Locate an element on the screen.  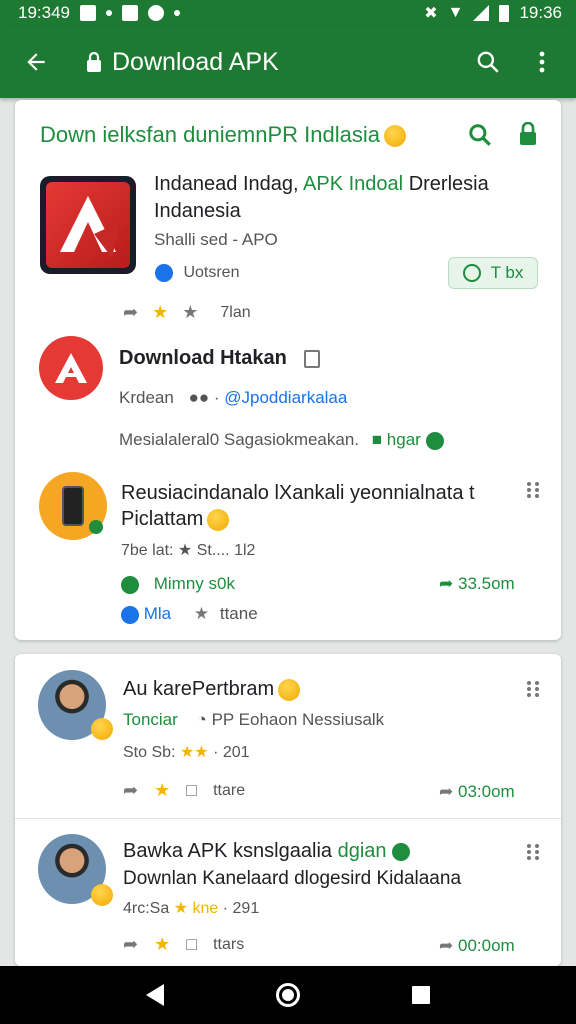
people-icon: ●● is located at coordinates (199, 397).